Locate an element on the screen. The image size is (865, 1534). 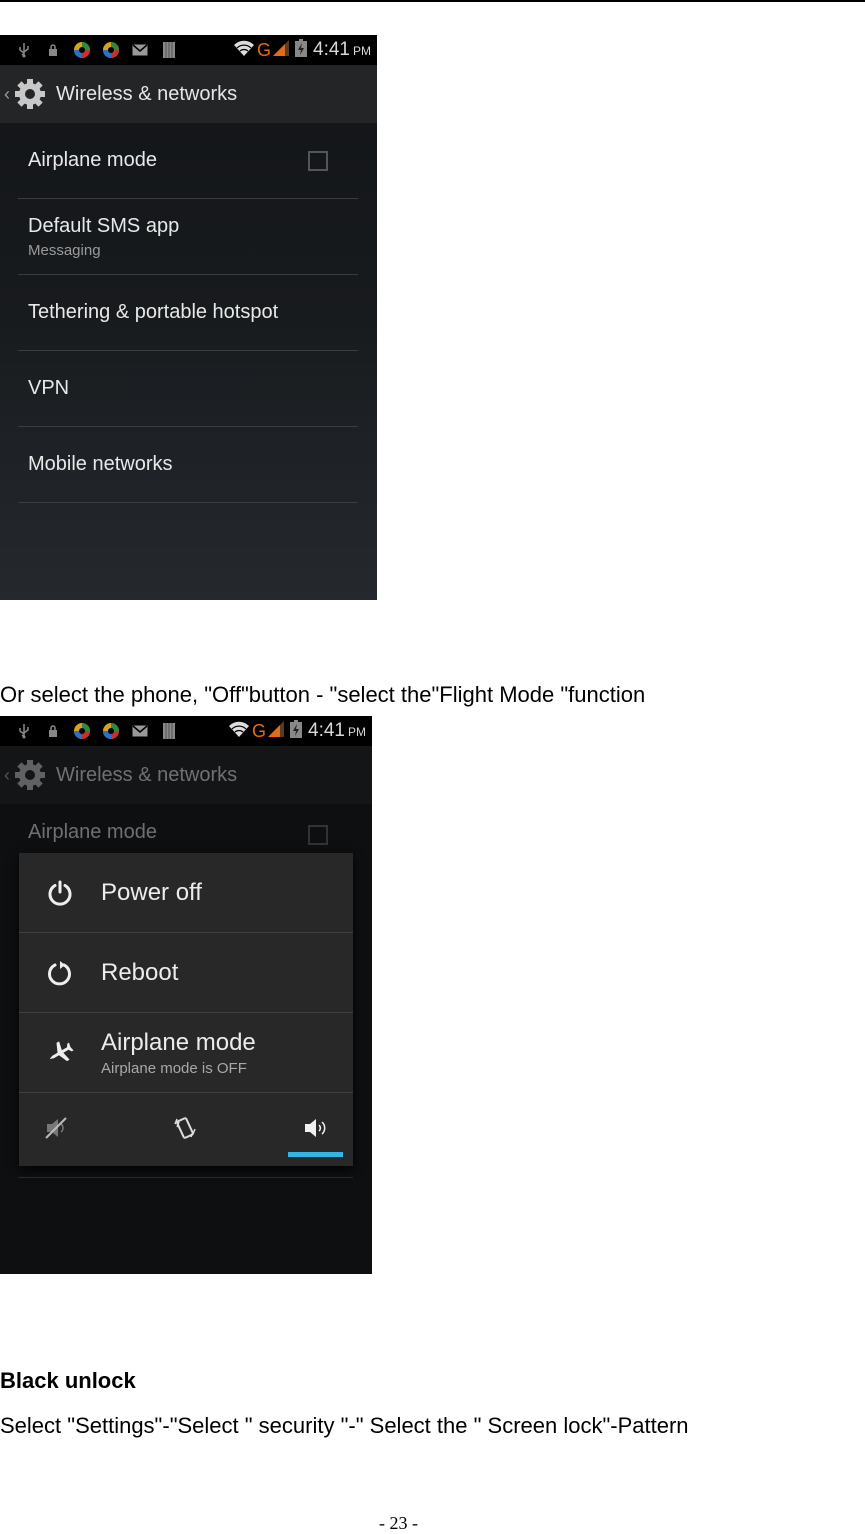
settings-item-subtitle: Messaging is located at coordinates (64, 250).